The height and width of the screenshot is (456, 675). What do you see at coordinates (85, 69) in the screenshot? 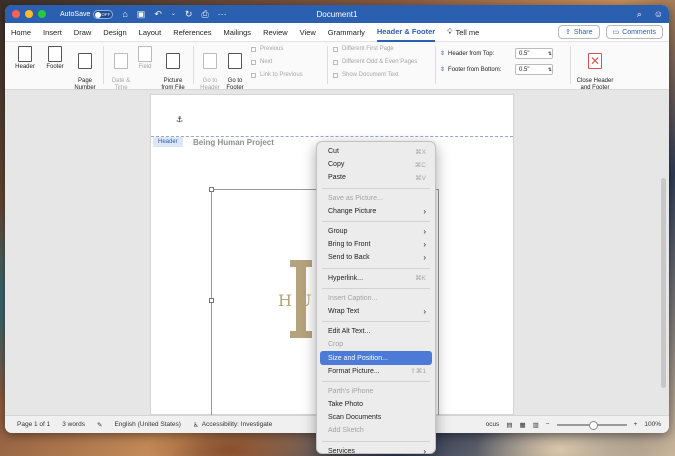
I see `page-number-button: Page Number` at bounding box center [85, 69].